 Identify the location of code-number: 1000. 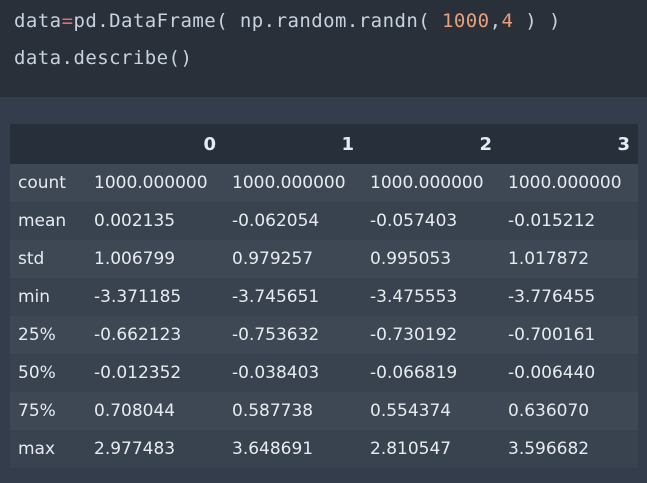
(466, 21).